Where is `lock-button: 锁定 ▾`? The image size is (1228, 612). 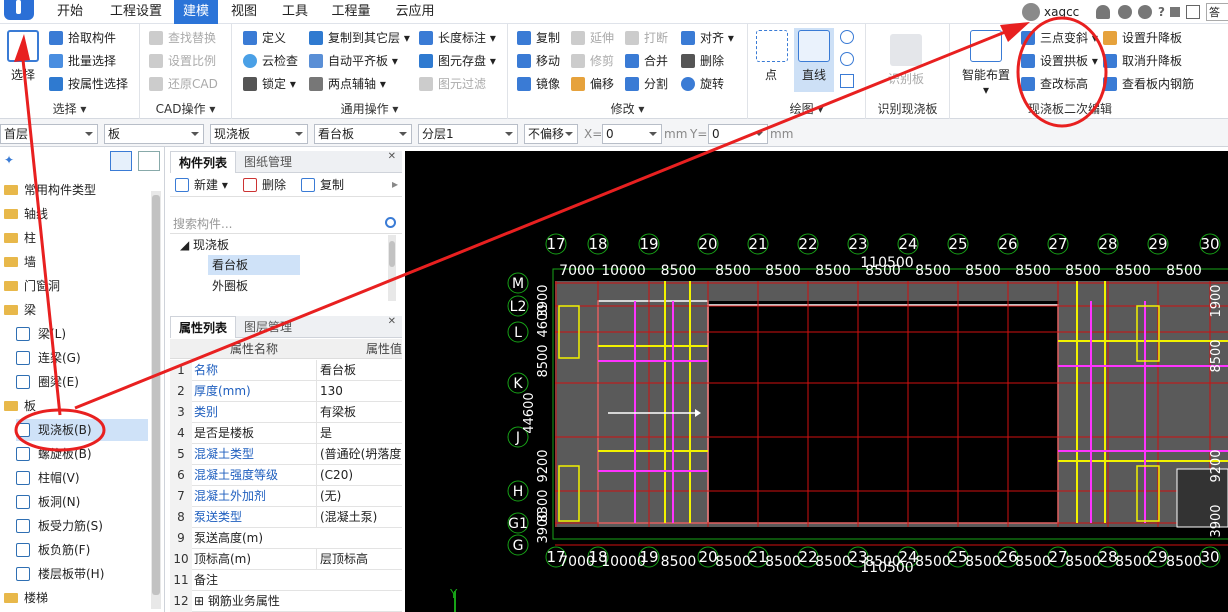 lock-button: 锁定 ▾ is located at coordinates (269, 84).